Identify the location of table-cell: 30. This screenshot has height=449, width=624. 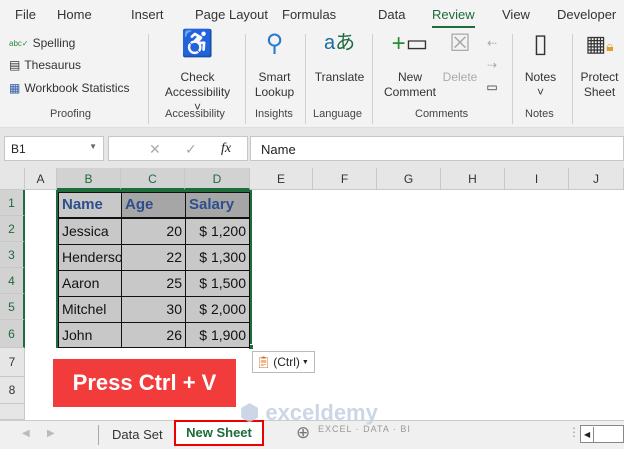
(153, 309).